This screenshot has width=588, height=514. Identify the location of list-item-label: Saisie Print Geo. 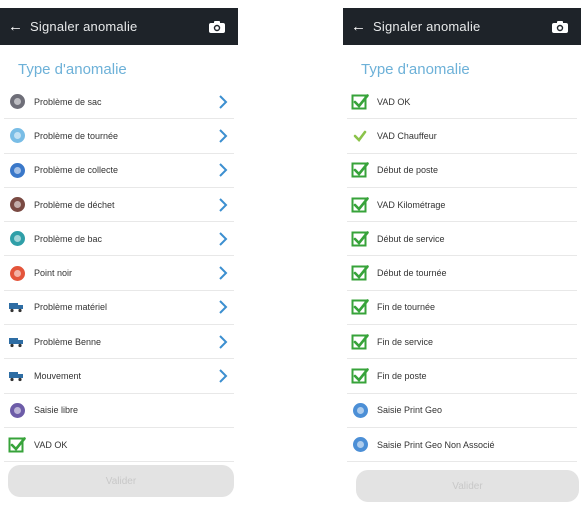
(410, 410).